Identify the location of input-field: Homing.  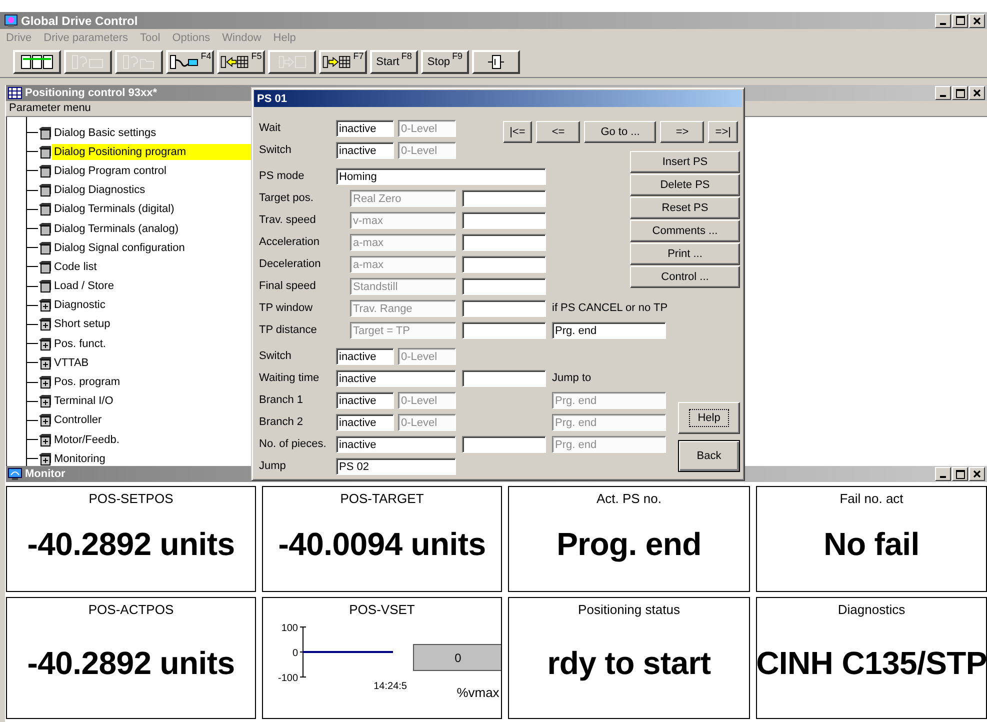
(441, 176).